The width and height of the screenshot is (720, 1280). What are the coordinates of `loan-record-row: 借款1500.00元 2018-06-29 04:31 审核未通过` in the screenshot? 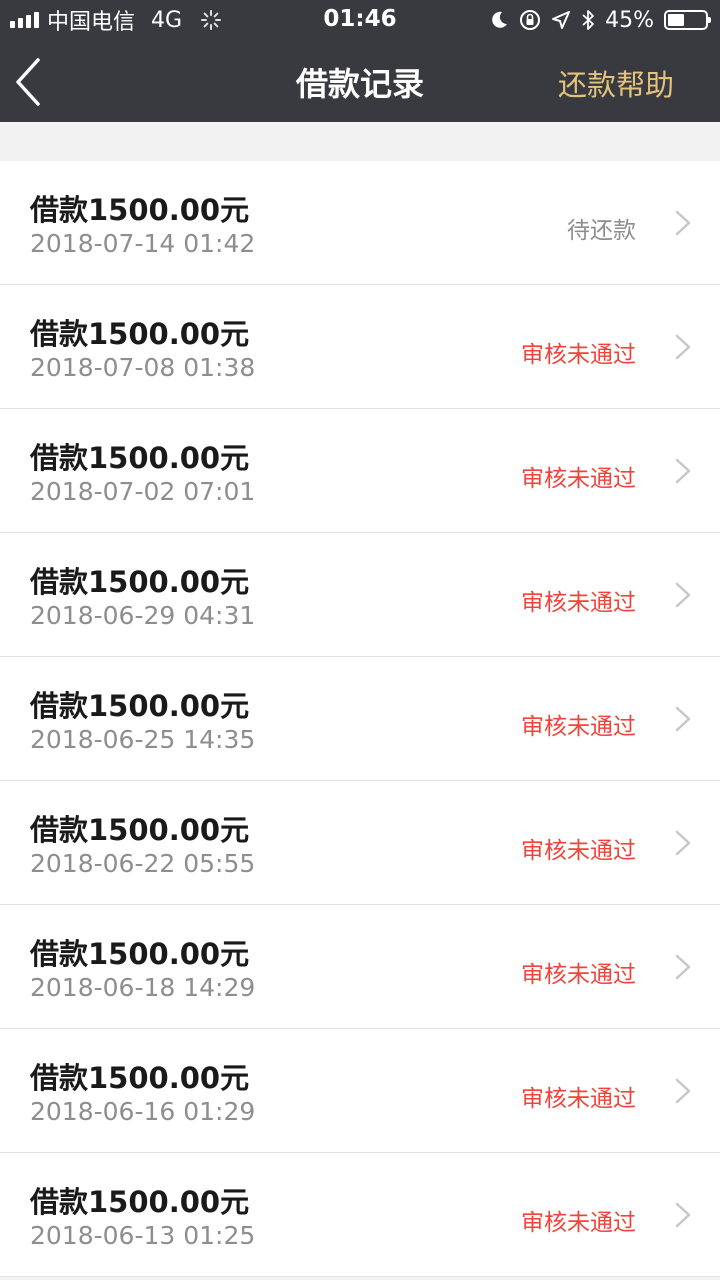 It's located at (360, 595).